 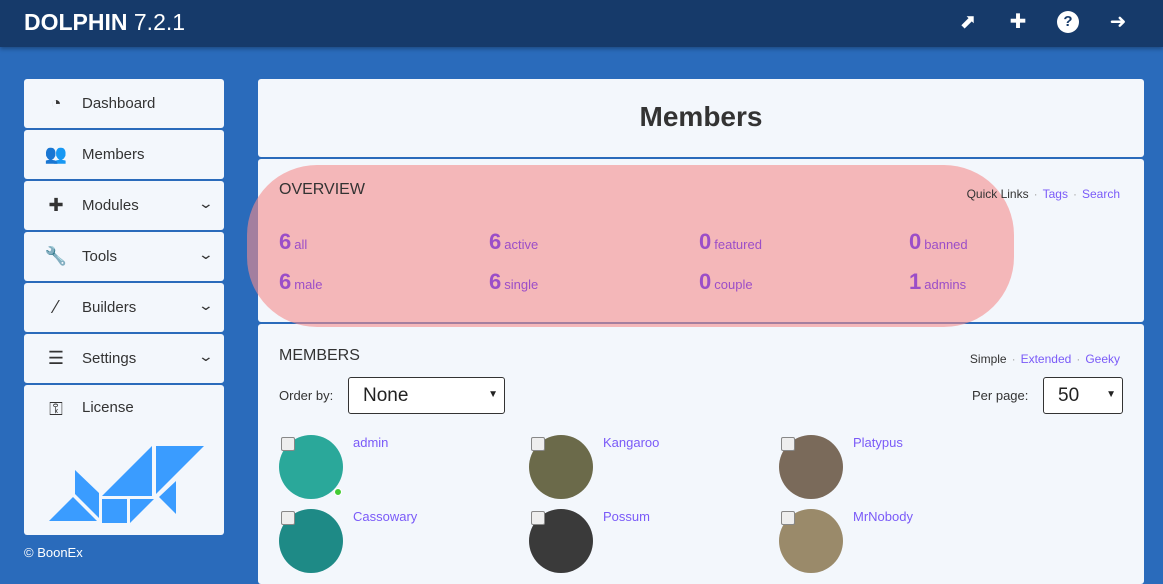 What do you see at coordinates (513, 282) in the screenshot?
I see `stat-single: 6 single` at bounding box center [513, 282].